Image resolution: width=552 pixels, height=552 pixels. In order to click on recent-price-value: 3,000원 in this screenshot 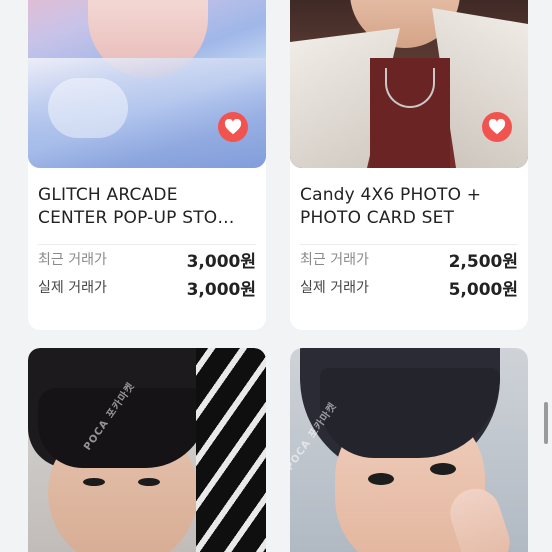, I will do `click(221, 261)`.